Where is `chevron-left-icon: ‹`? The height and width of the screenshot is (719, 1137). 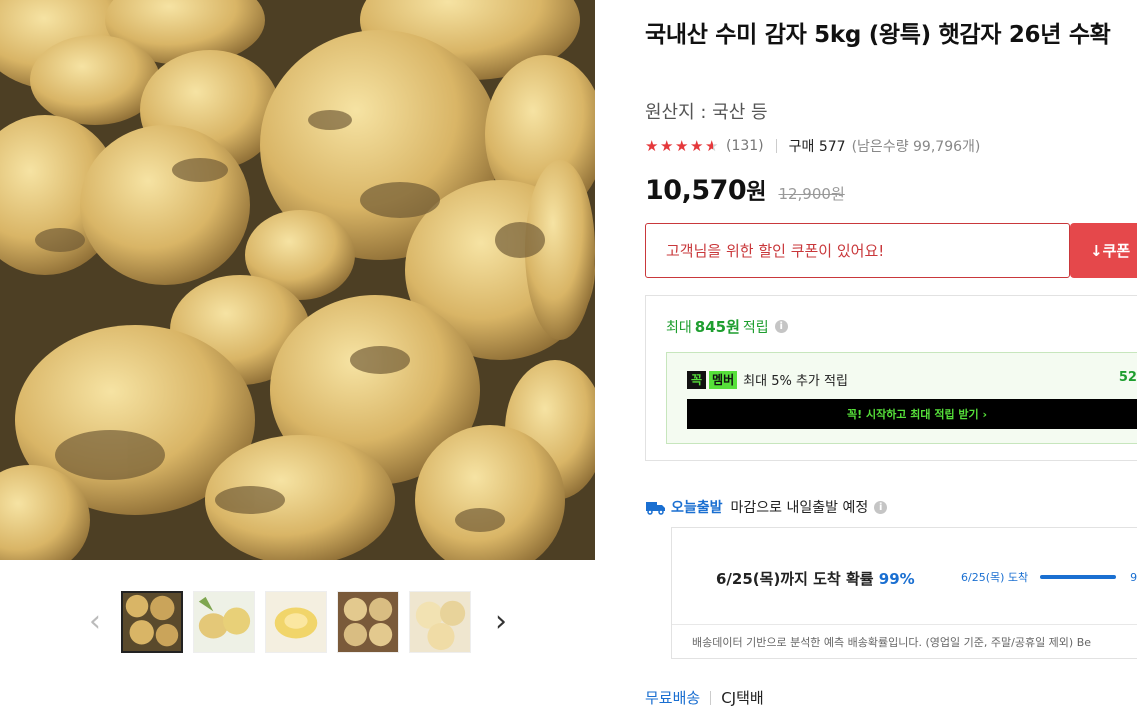 chevron-left-icon: ‹ is located at coordinates (95, 621).